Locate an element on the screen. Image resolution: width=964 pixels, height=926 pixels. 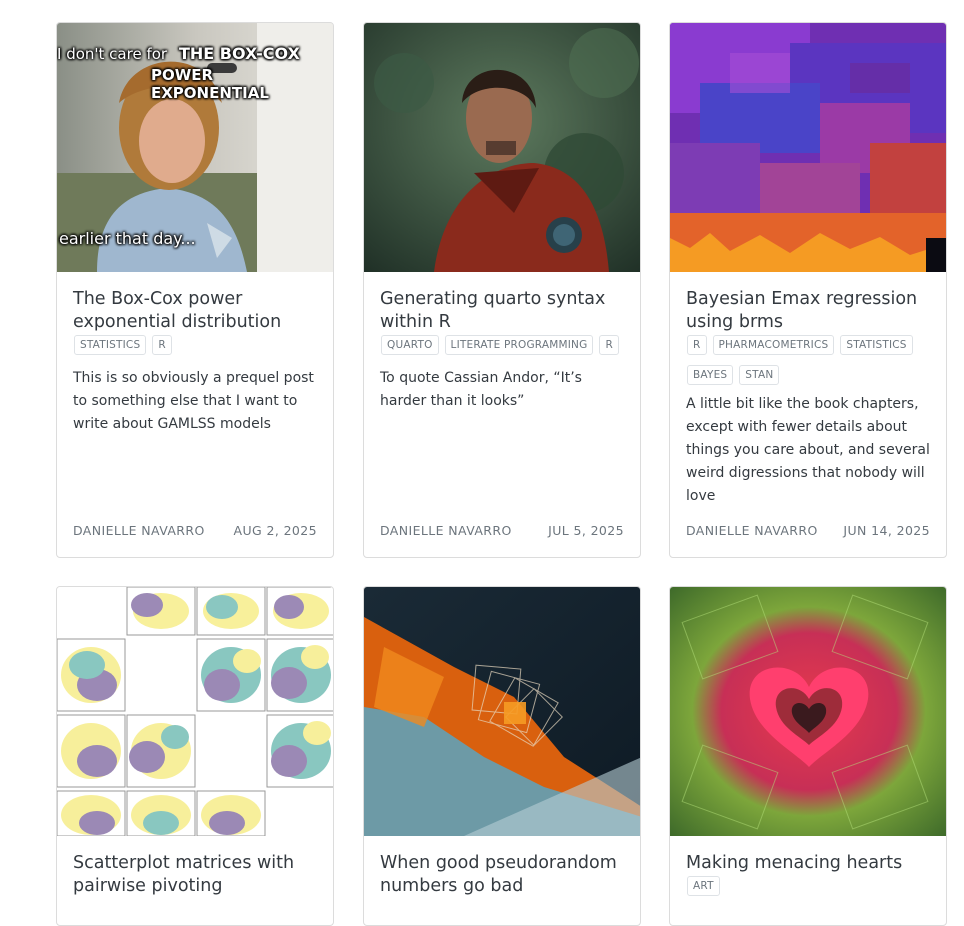
film-still-image is located at coordinates (502, 147).